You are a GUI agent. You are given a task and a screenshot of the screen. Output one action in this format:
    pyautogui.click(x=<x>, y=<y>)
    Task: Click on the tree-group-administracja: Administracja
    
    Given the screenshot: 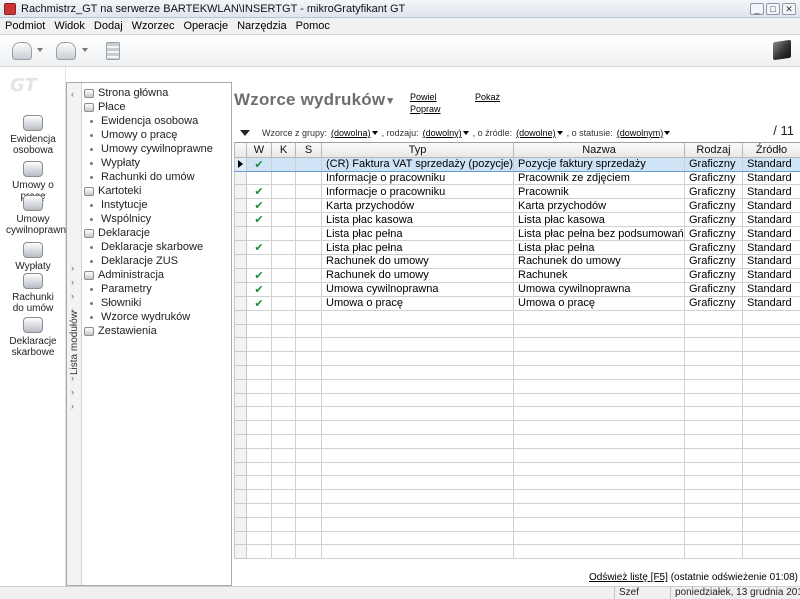 What is the action you would take?
    pyautogui.click(x=158, y=275)
    